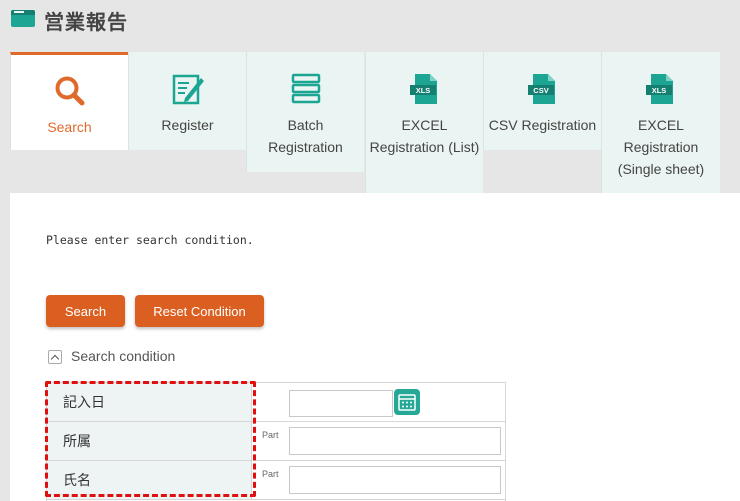 The height and width of the screenshot is (501, 740). Describe the element at coordinates (86, 23) in the screenshot. I see `page-title: 営業報告` at that location.